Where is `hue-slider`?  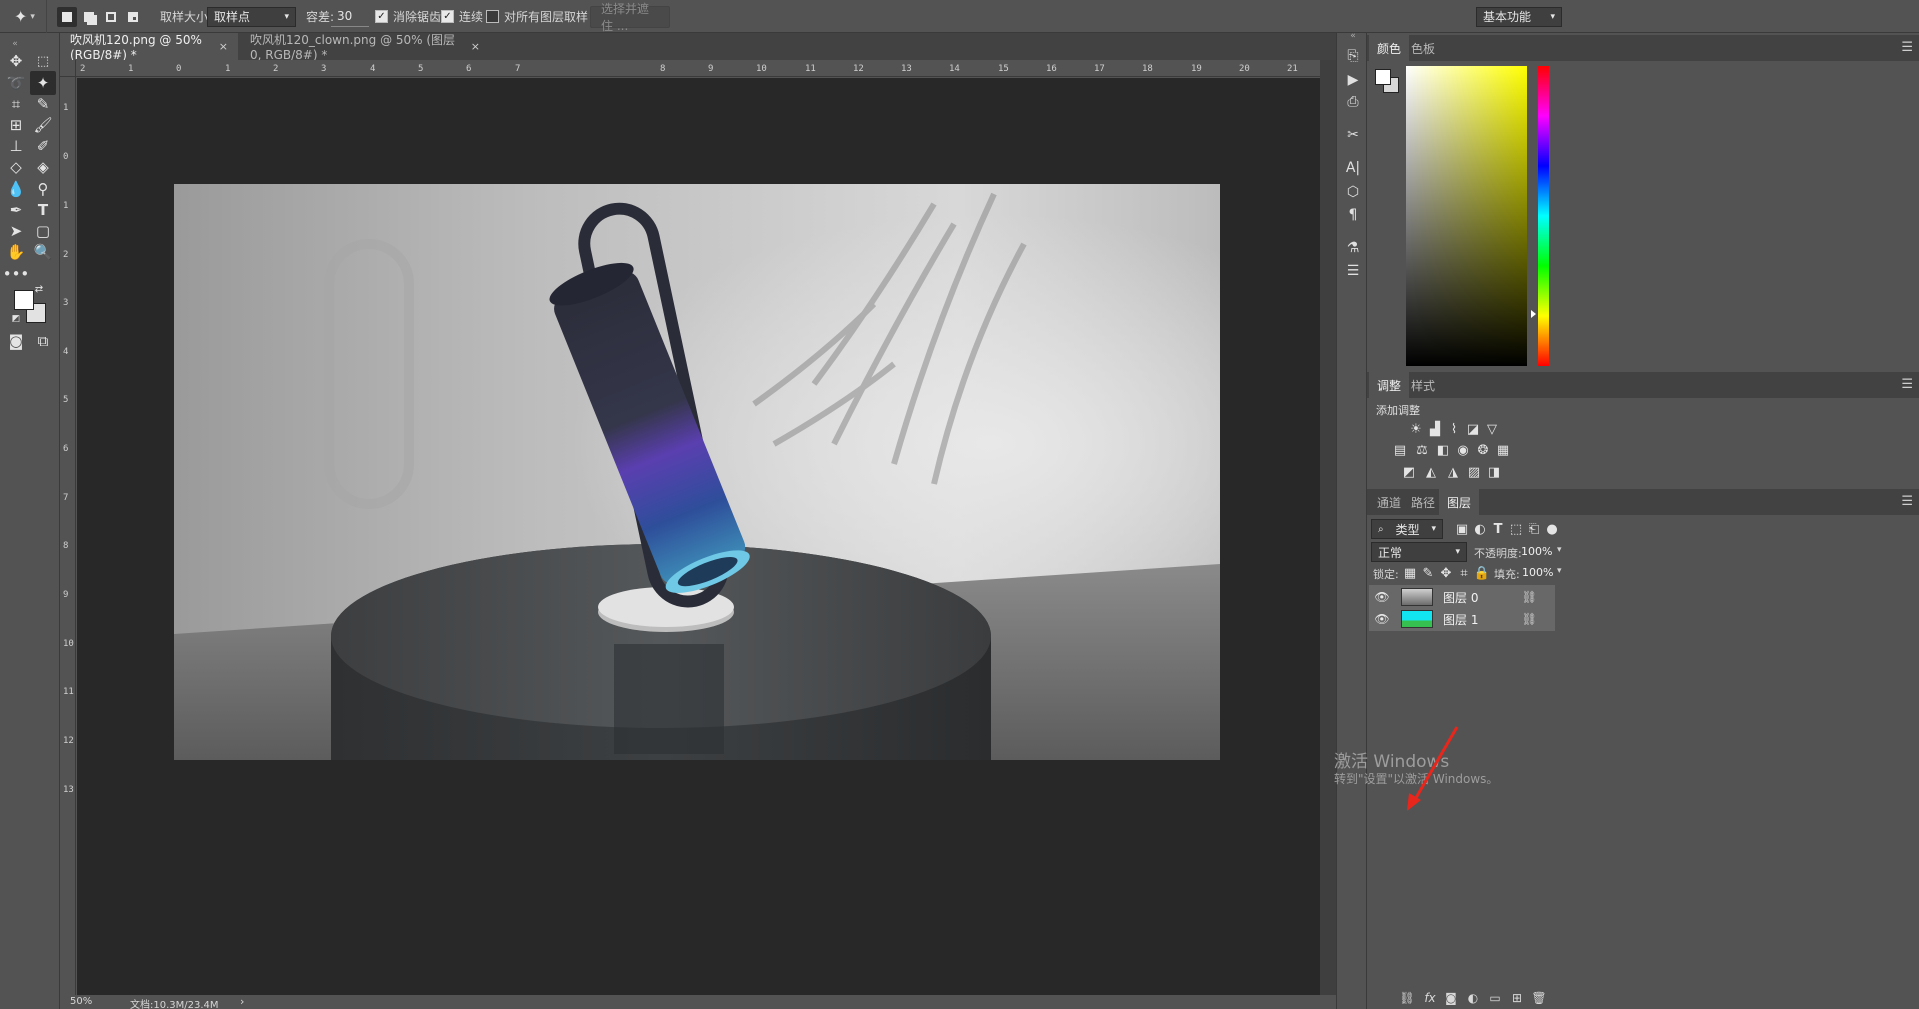
hue-slider is located at coordinates (1543, 216).